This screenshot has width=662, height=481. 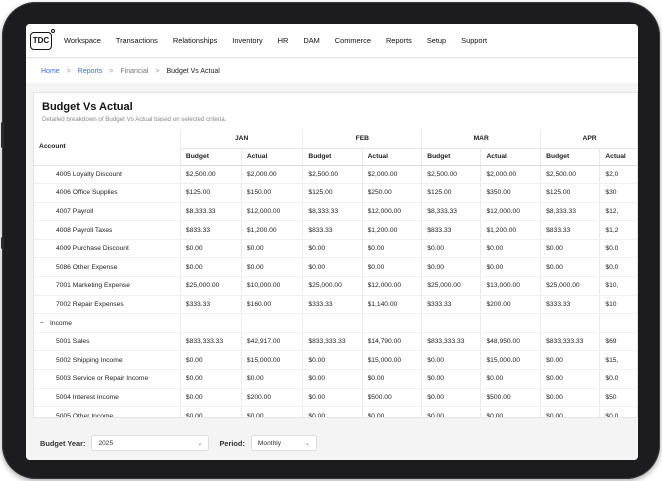 What do you see at coordinates (193, 71) in the screenshot?
I see `breadcrumb-current: Budget Vs Actual` at bounding box center [193, 71].